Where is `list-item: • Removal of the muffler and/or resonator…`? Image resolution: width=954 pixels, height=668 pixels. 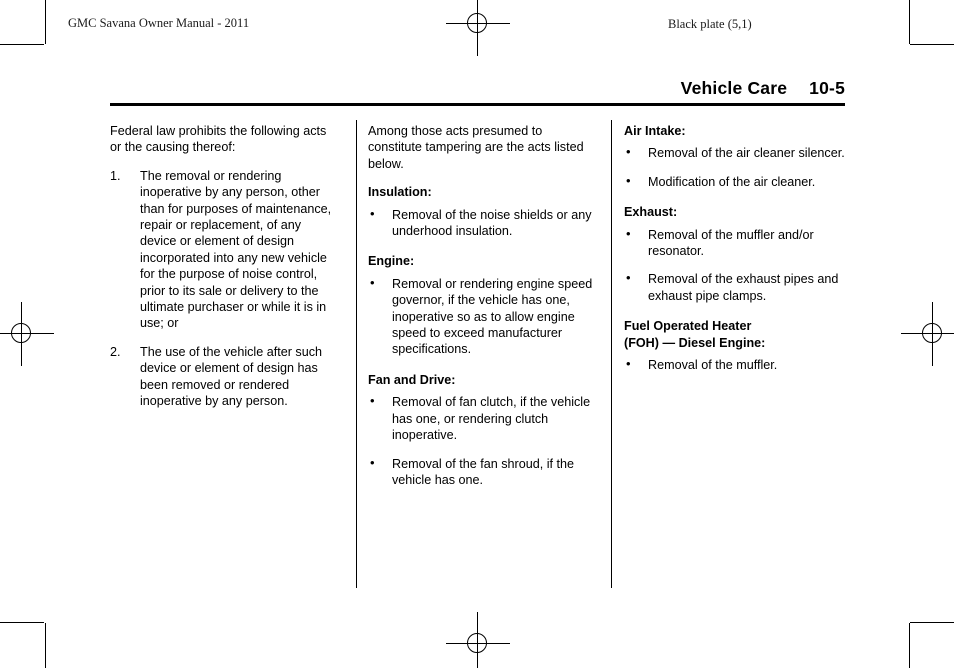 list-item: • Removal of the muffler and/or resonator… is located at coordinates (738, 242).